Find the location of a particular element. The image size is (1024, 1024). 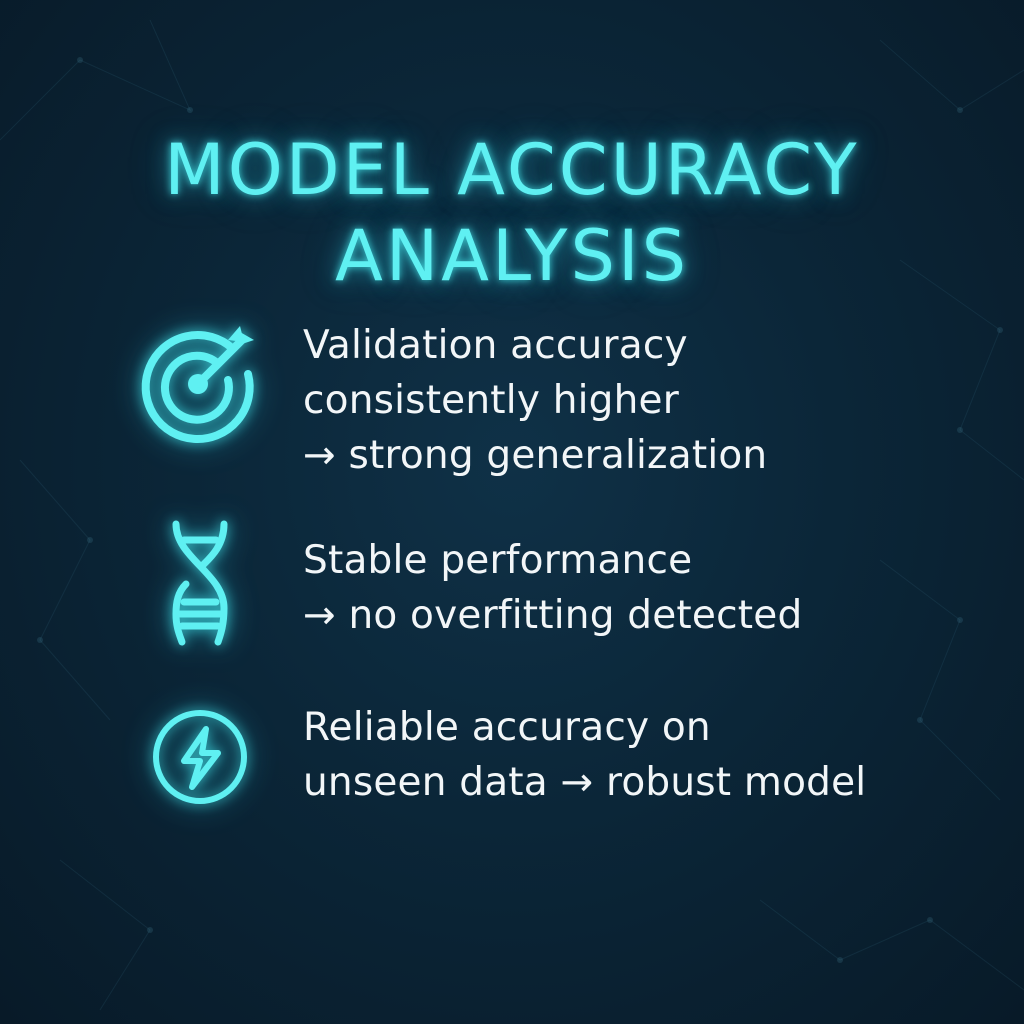

lightning-bolt-icon is located at coordinates (200, 757).